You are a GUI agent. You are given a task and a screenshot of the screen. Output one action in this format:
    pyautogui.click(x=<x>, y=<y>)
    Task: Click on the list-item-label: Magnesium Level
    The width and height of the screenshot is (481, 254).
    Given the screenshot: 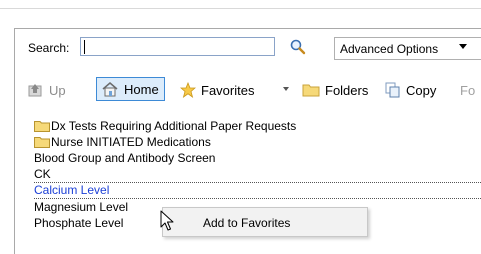 What is the action you would take?
    pyautogui.click(x=81, y=207)
    